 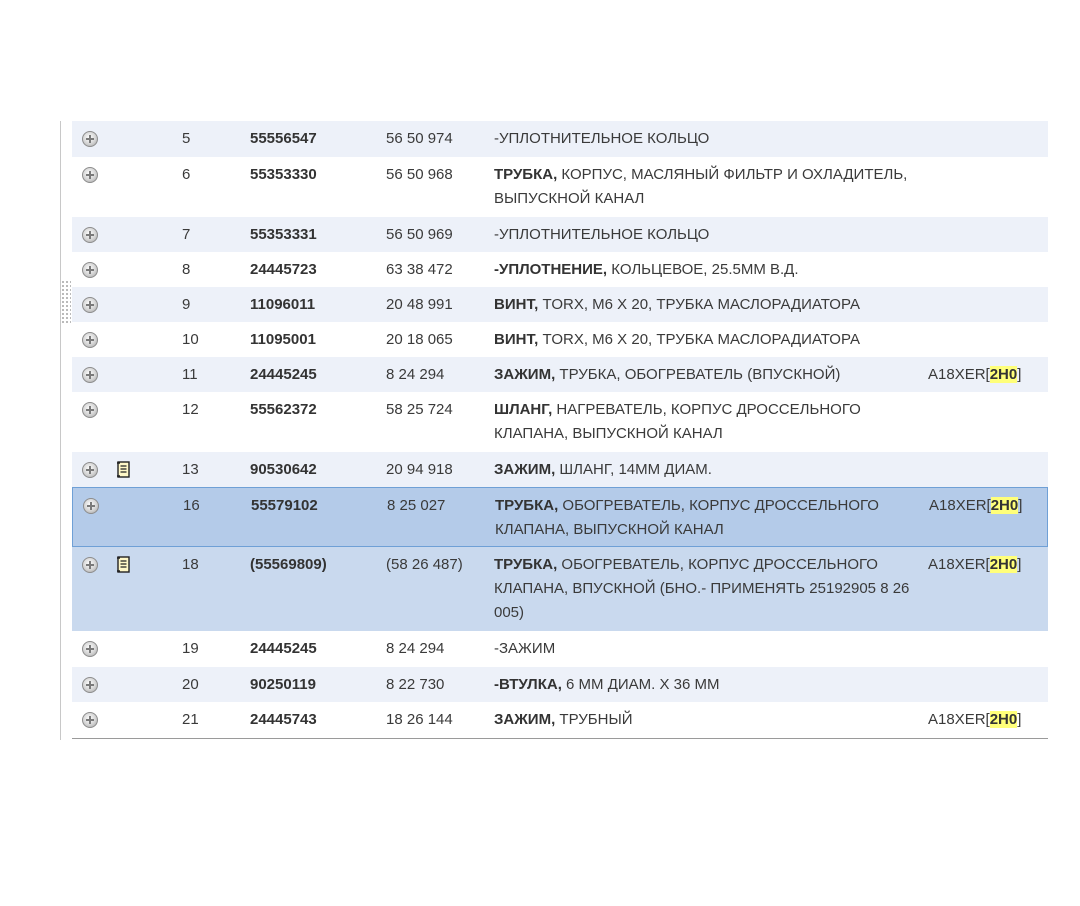 I want to click on row-number: 21, so click(x=190, y=719).